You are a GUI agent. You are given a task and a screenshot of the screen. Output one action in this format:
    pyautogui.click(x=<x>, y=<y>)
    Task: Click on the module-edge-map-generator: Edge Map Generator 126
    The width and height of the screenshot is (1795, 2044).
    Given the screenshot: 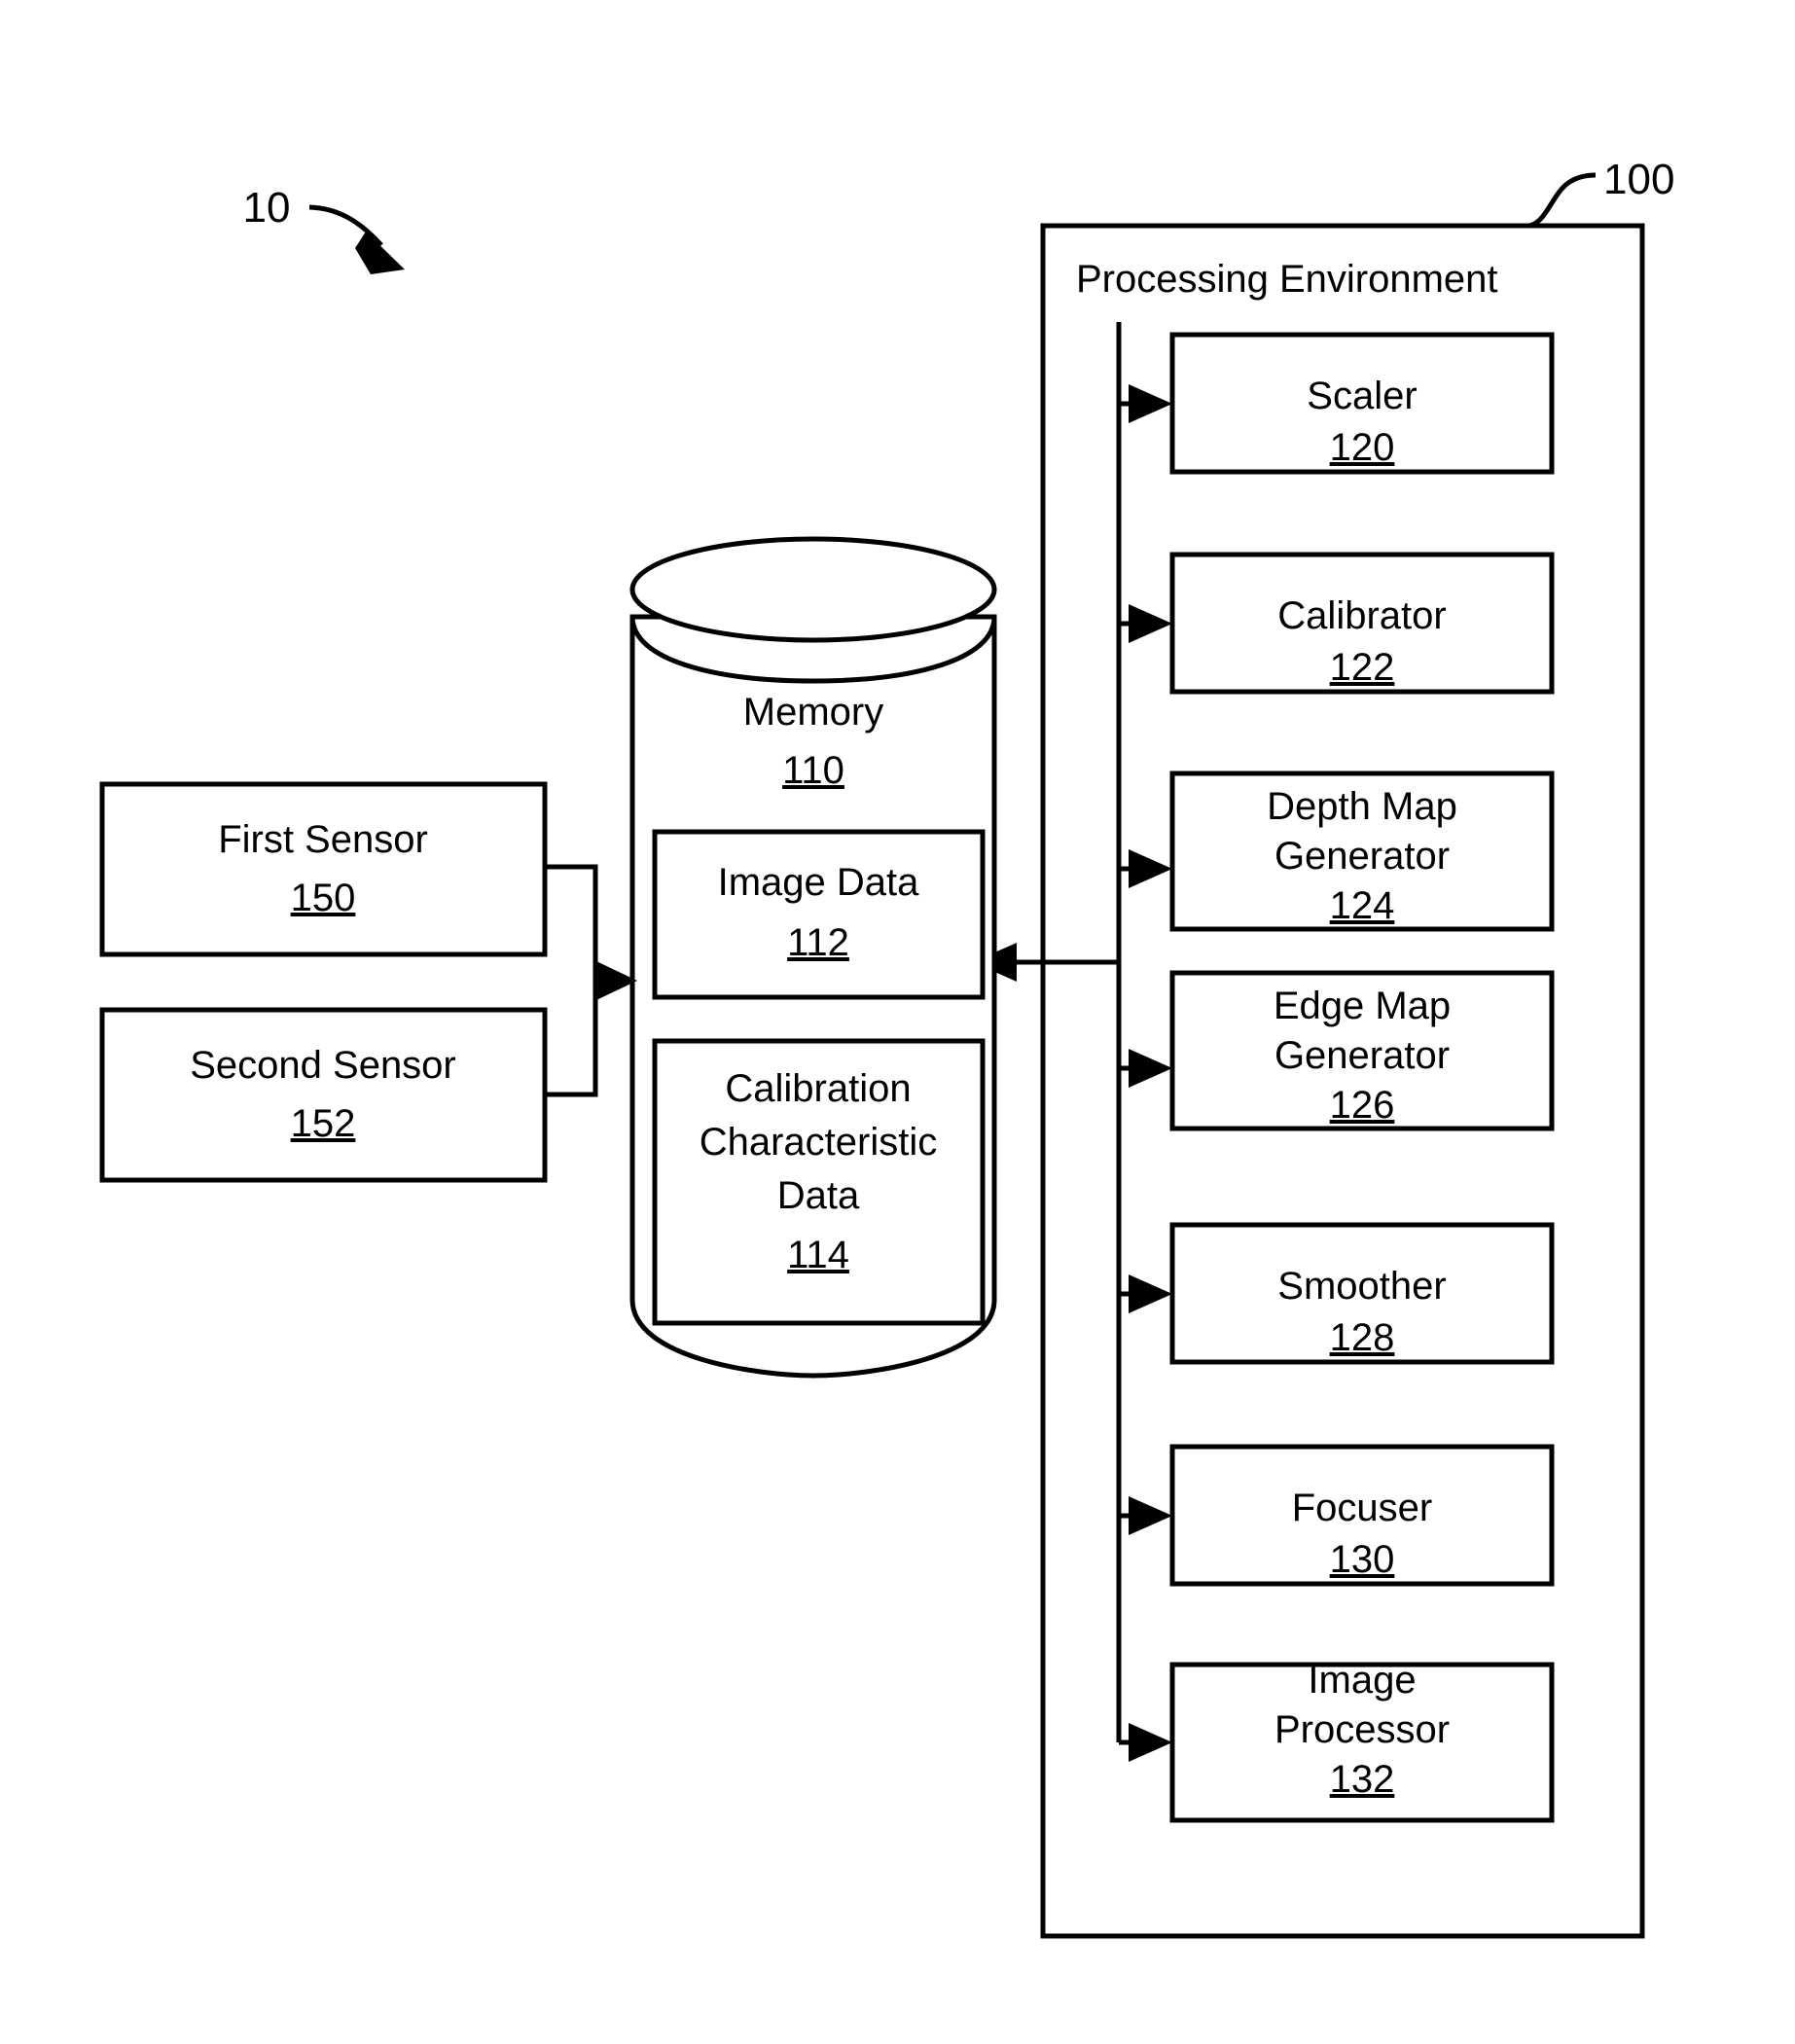 What is the action you would take?
    pyautogui.click(x=1337, y=1050)
    